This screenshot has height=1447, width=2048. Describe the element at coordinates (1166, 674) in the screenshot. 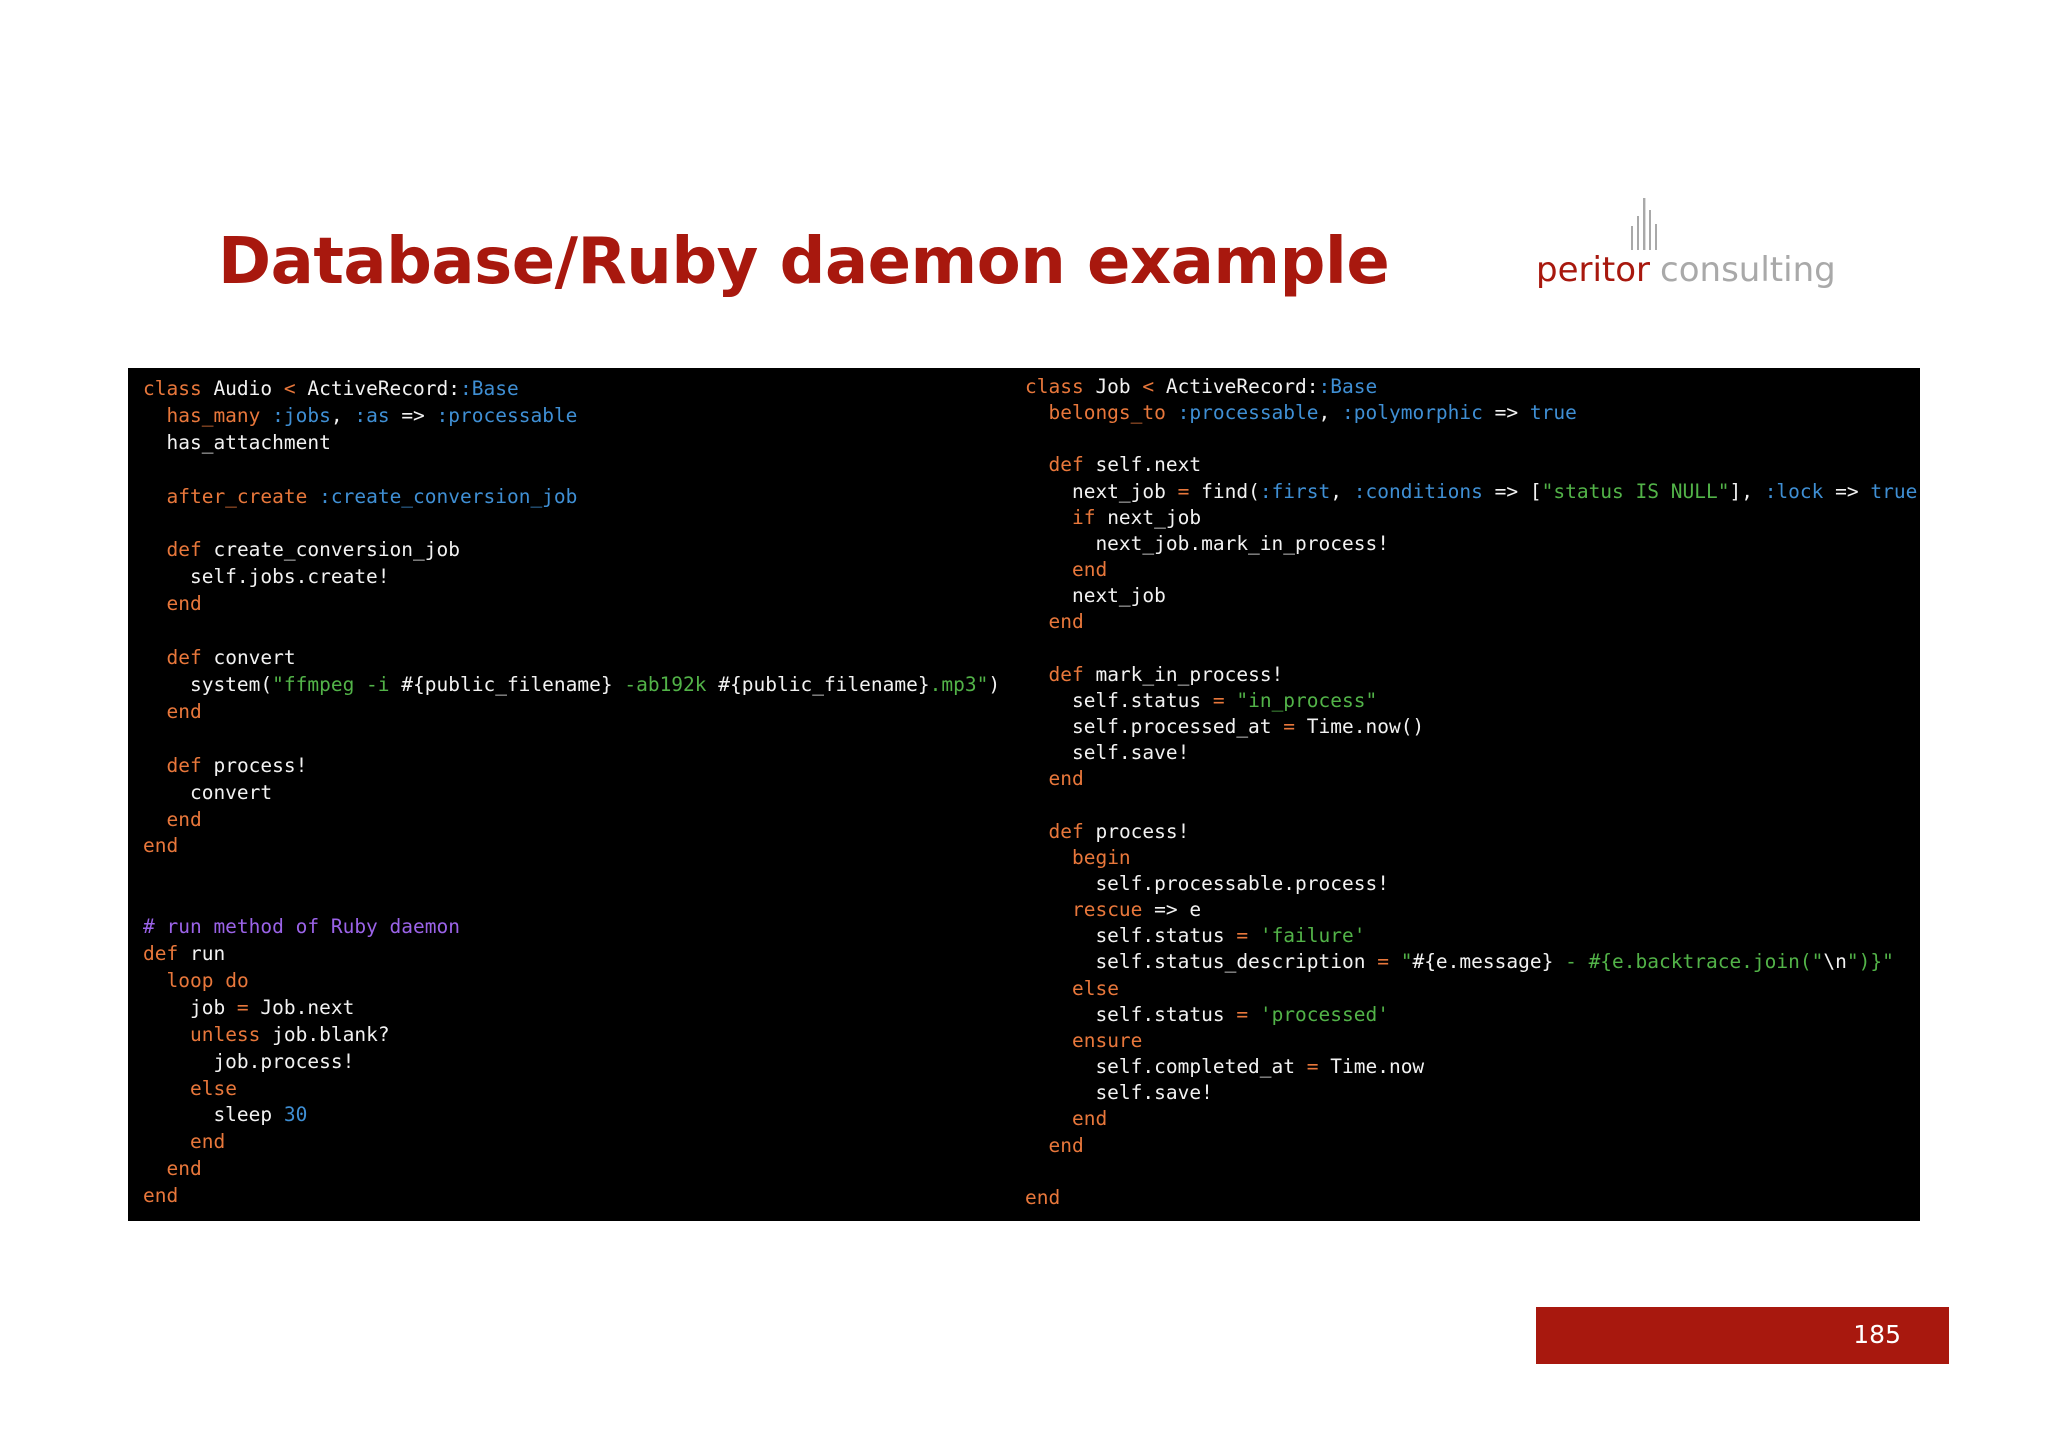

I see `right-code-line: def mark_in_process!` at that location.